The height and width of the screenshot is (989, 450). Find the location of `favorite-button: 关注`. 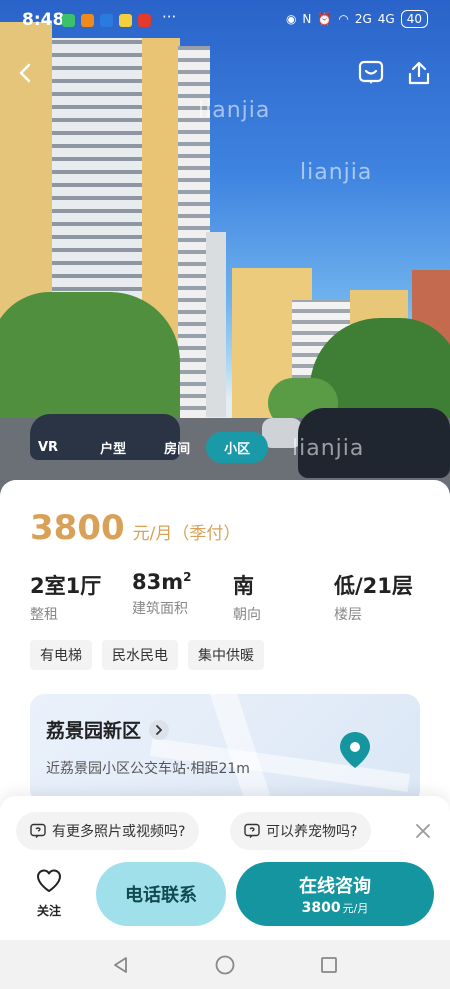

favorite-button: 关注 is located at coordinates (49, 893).